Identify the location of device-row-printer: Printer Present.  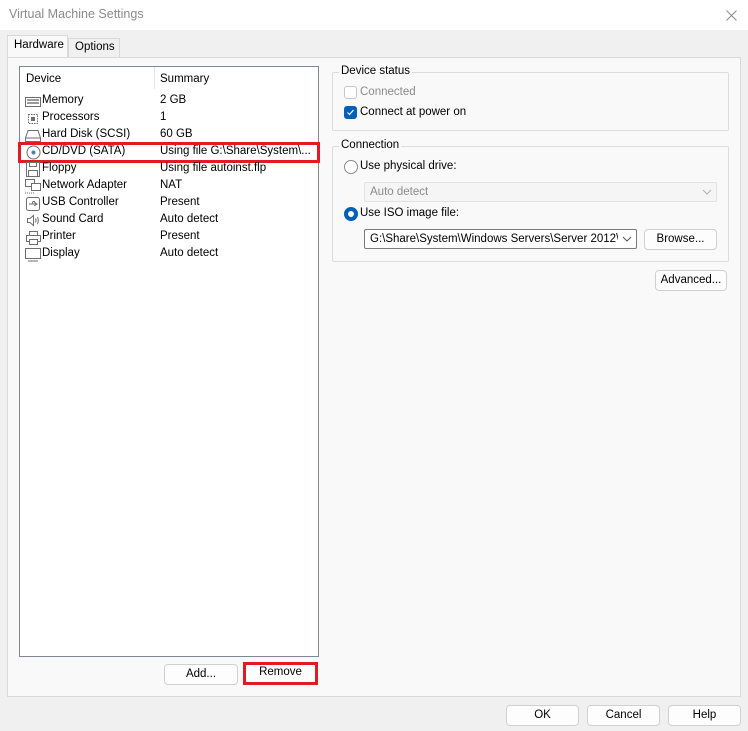
(169, 237).